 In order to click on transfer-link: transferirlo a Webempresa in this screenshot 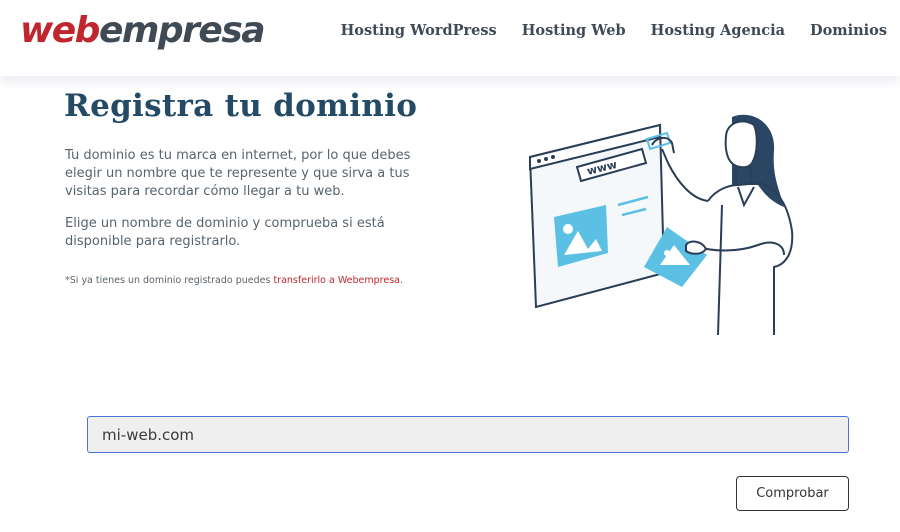, I will do `click(336, 280)`.